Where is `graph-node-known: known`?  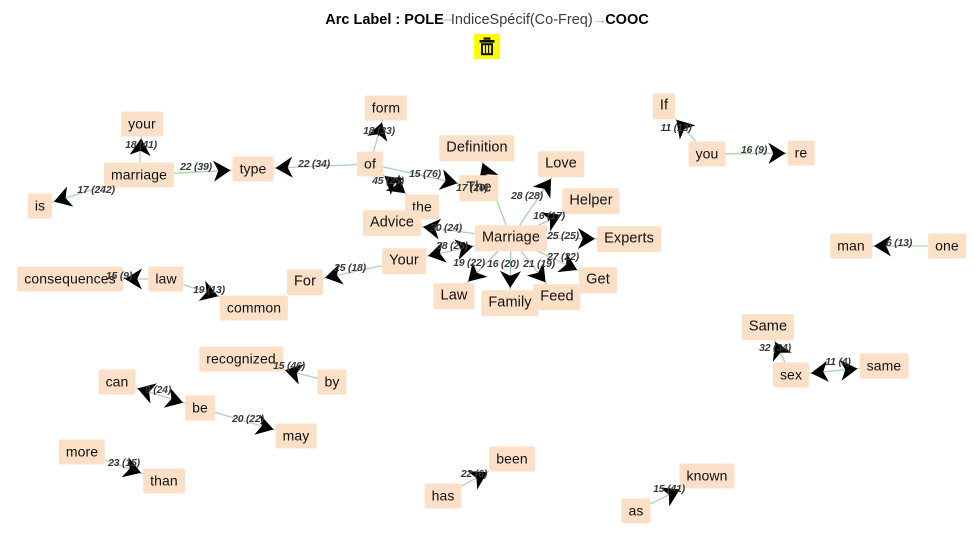 graph-node-known: known is located at coordinates (707, 476).